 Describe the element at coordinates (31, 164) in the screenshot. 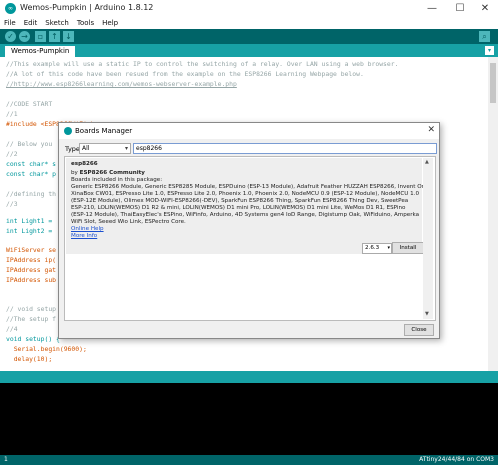

I see `code-line: const char* s` at that location.